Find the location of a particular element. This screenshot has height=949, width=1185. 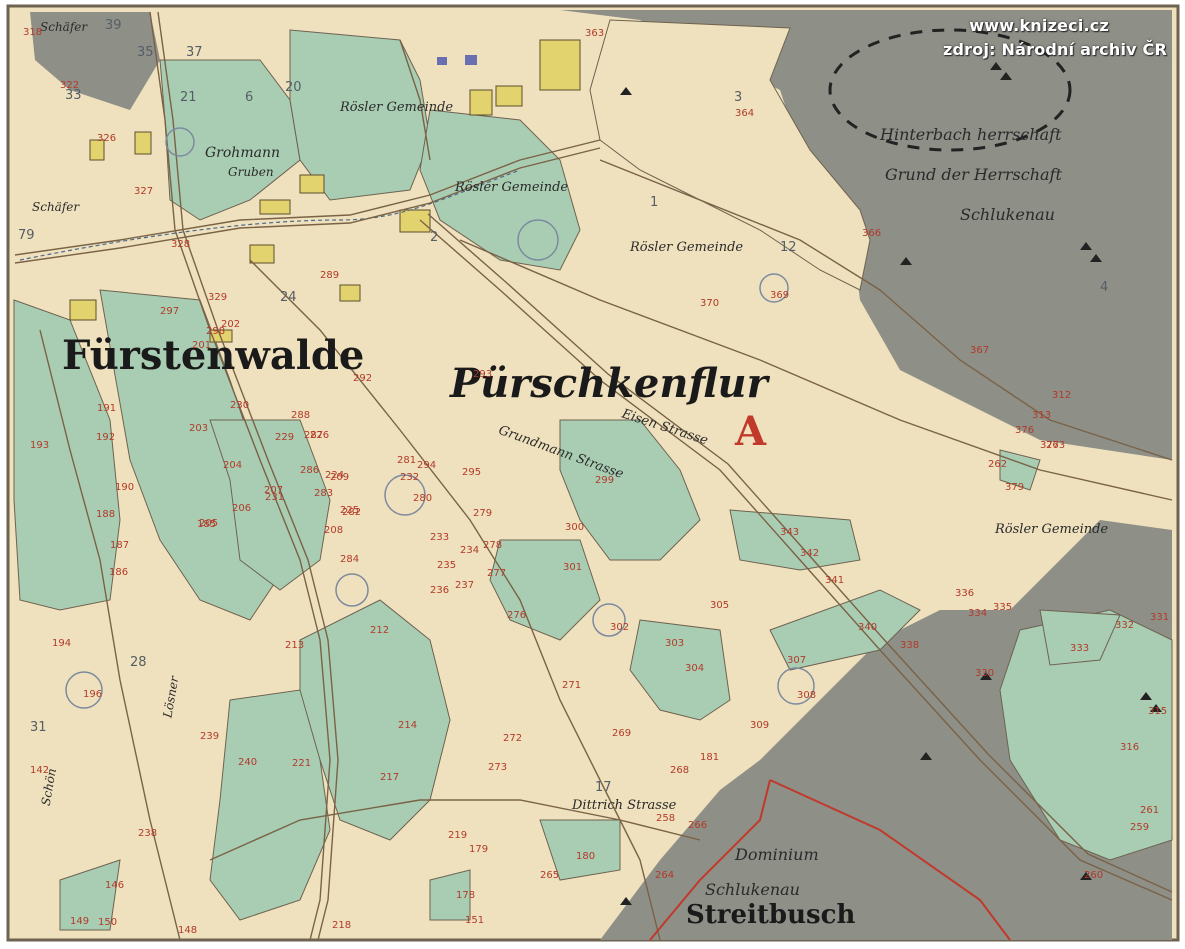

section-number: 20 is located at coordinates (293, 87).